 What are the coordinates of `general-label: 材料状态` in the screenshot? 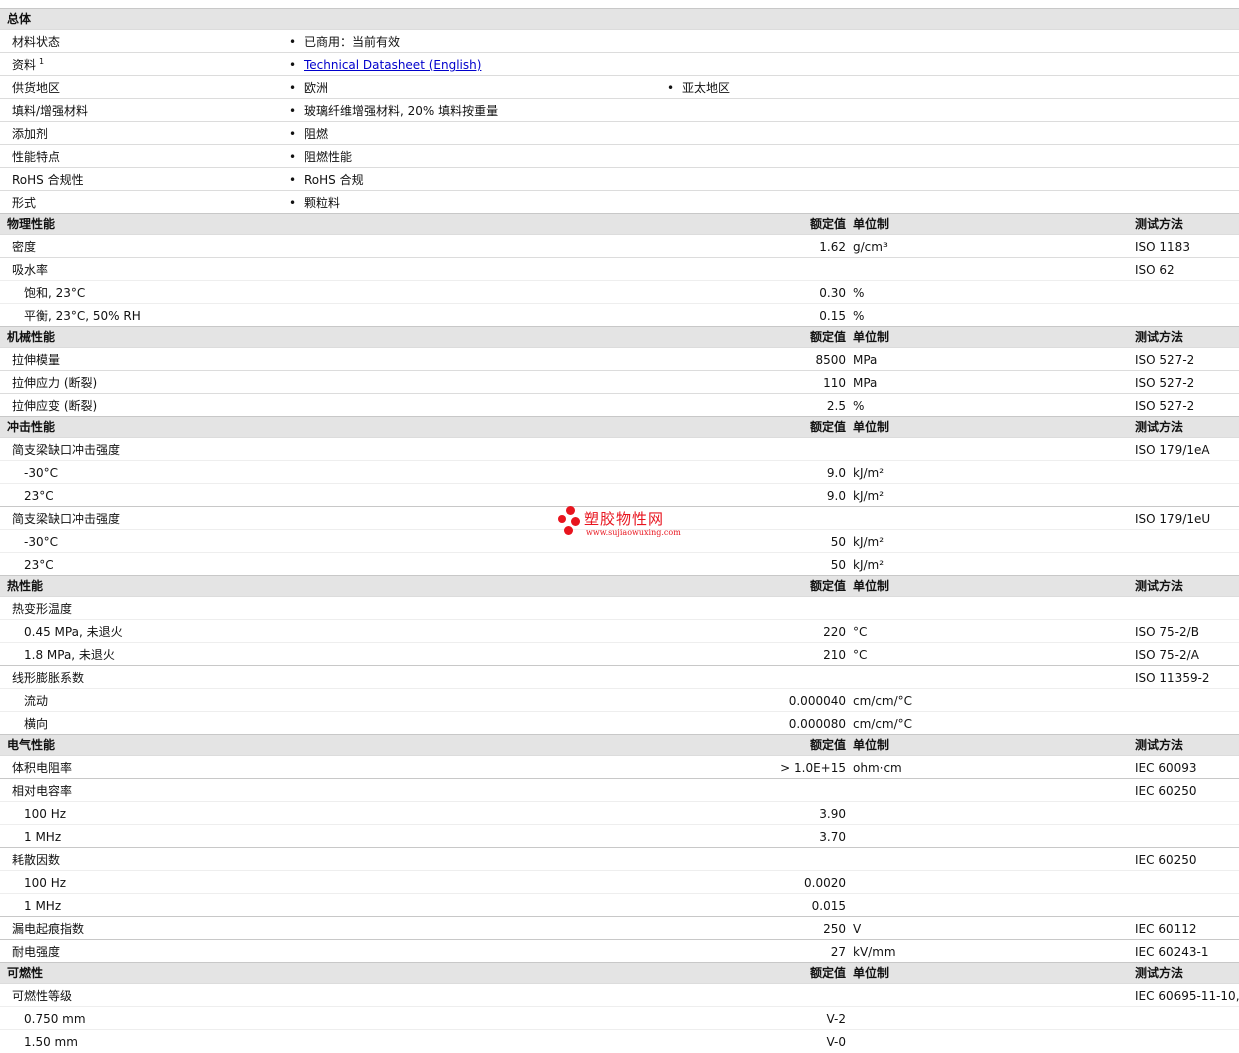 It's located at (36, 42).